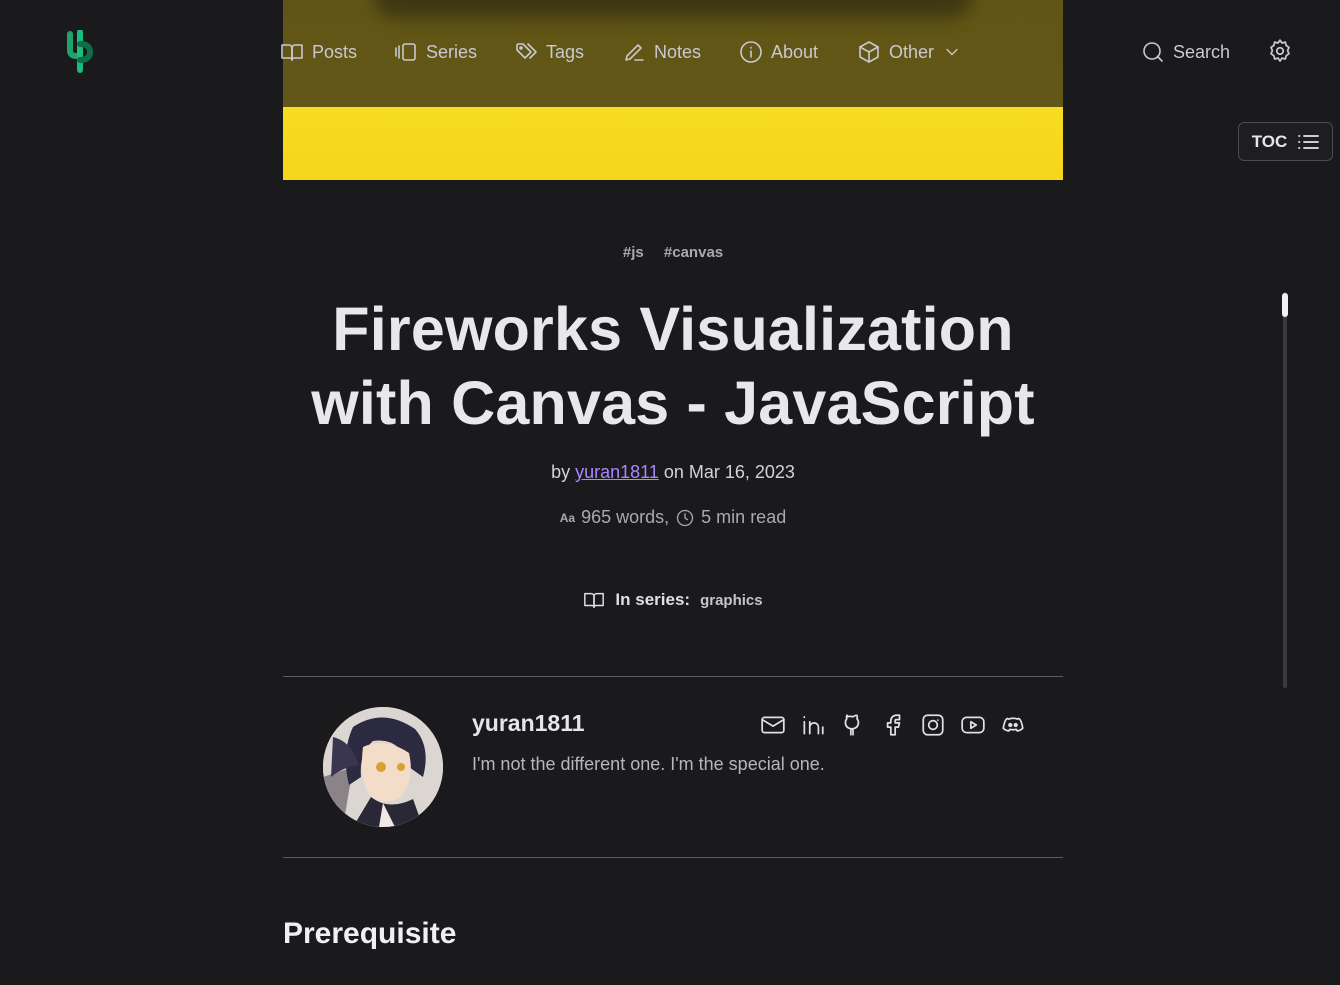 The image size is (1340, 985). What do you see at coordinates (751, 52) in the screenshot?
I see `info-icon` at bounding box center [751, 52].